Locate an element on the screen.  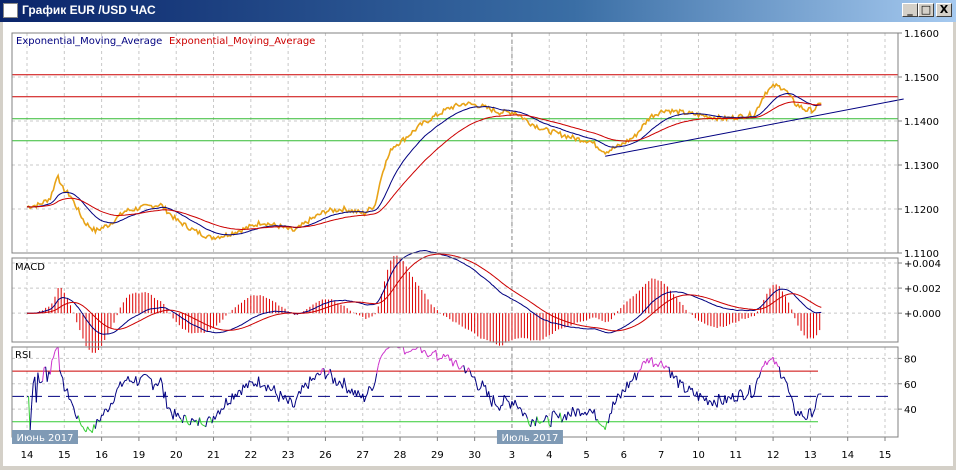
rsi-title: RSI is located at coordinates (23, 355).